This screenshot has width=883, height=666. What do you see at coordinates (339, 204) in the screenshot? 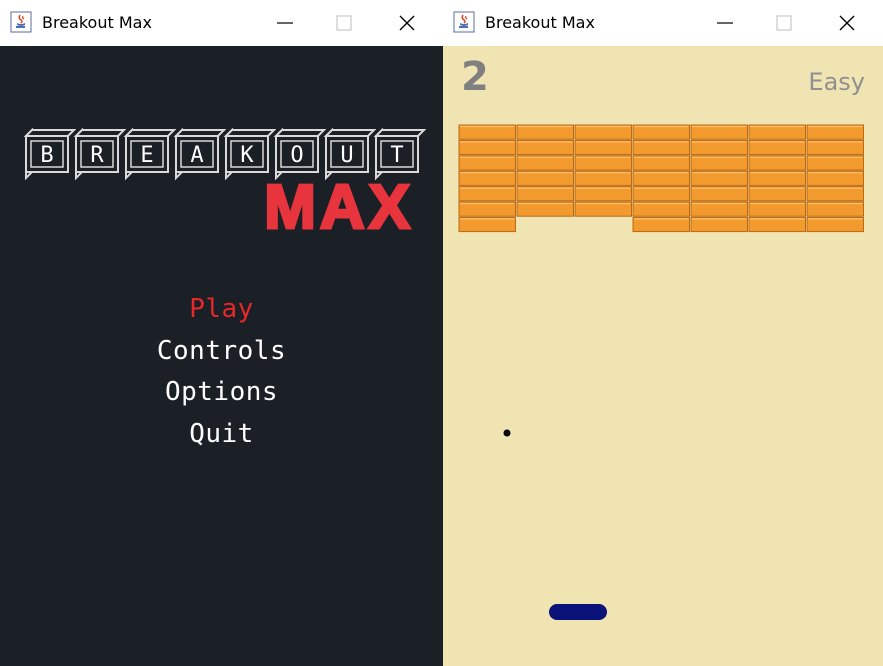
I see `logo-subtitle: MAX` at bounding box center [339, 204].